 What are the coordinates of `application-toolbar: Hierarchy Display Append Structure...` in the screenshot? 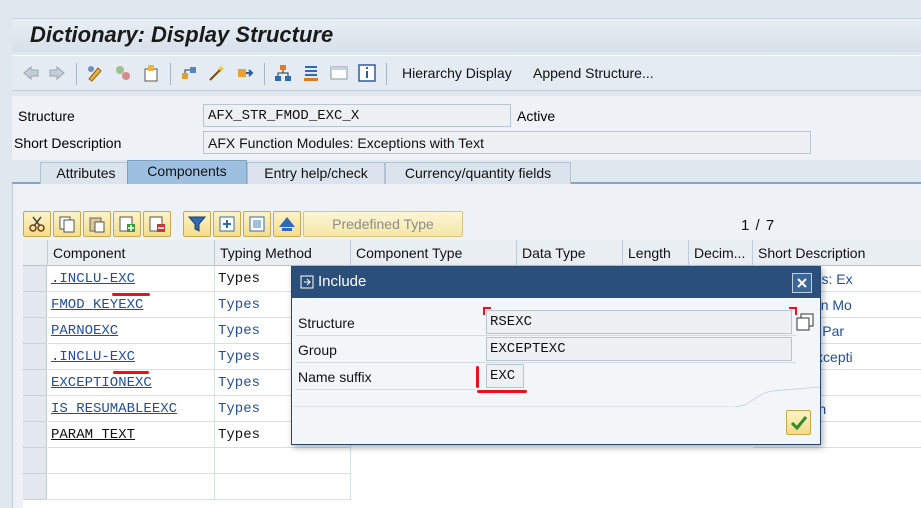 It's located at (466, 73).